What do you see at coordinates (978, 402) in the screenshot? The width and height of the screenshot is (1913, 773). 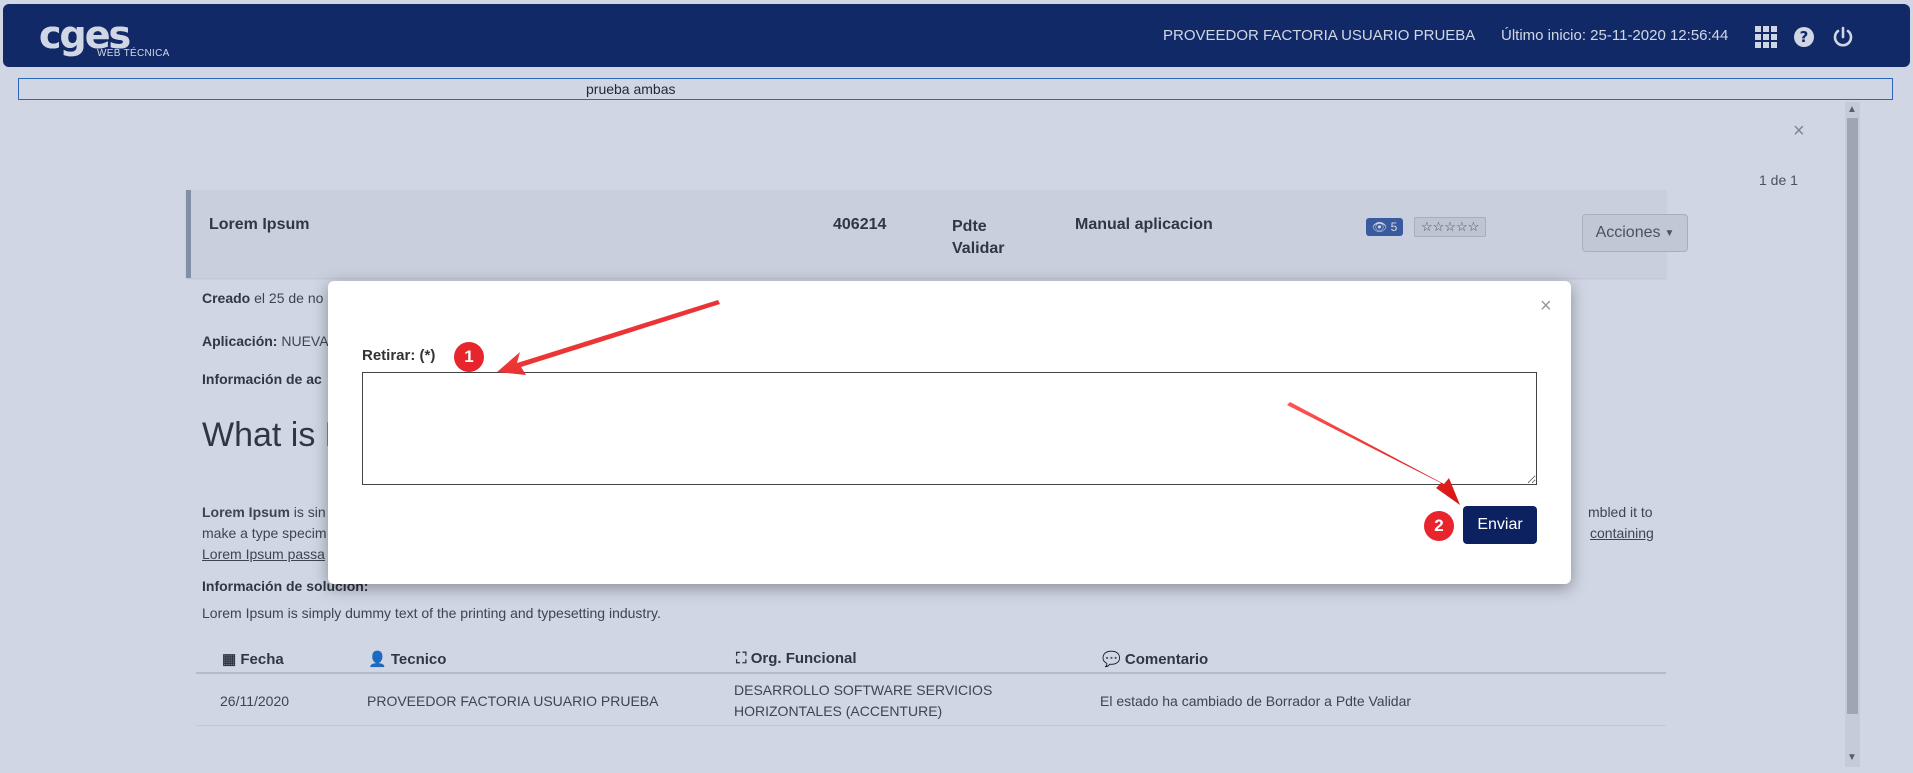 I see `annotation-arrows` at bounding box center [978, 402].